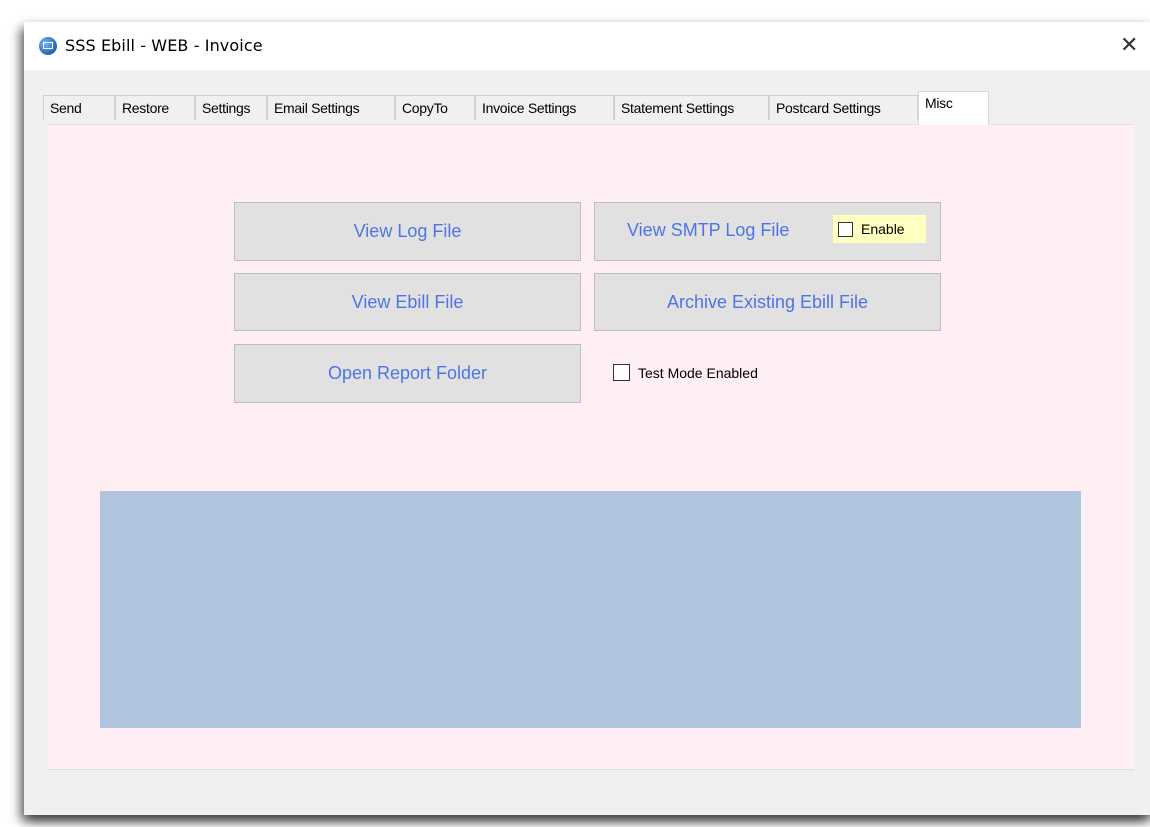  Describe the element at coordinates (317, 108) in the screenshot. I see `tab-label: Email Settings` at that location.